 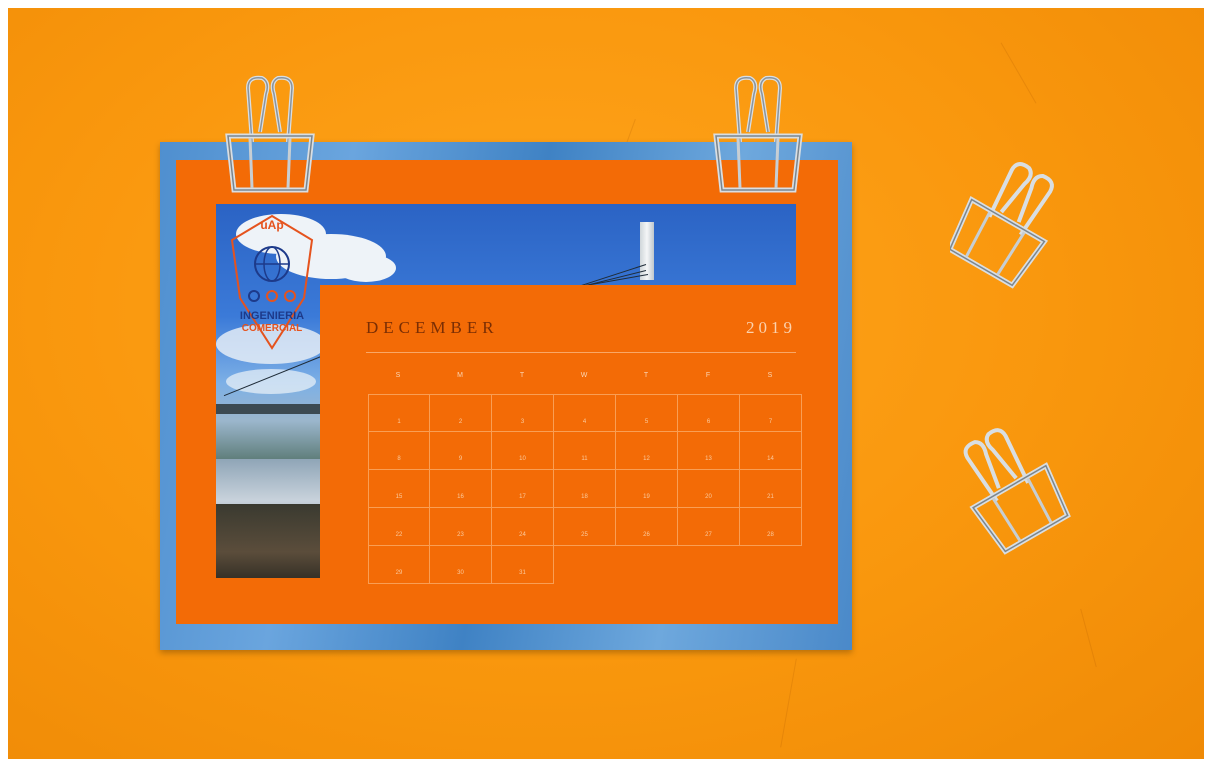 I want to click on calendar-year: 2019, so click(x=771, y=327).